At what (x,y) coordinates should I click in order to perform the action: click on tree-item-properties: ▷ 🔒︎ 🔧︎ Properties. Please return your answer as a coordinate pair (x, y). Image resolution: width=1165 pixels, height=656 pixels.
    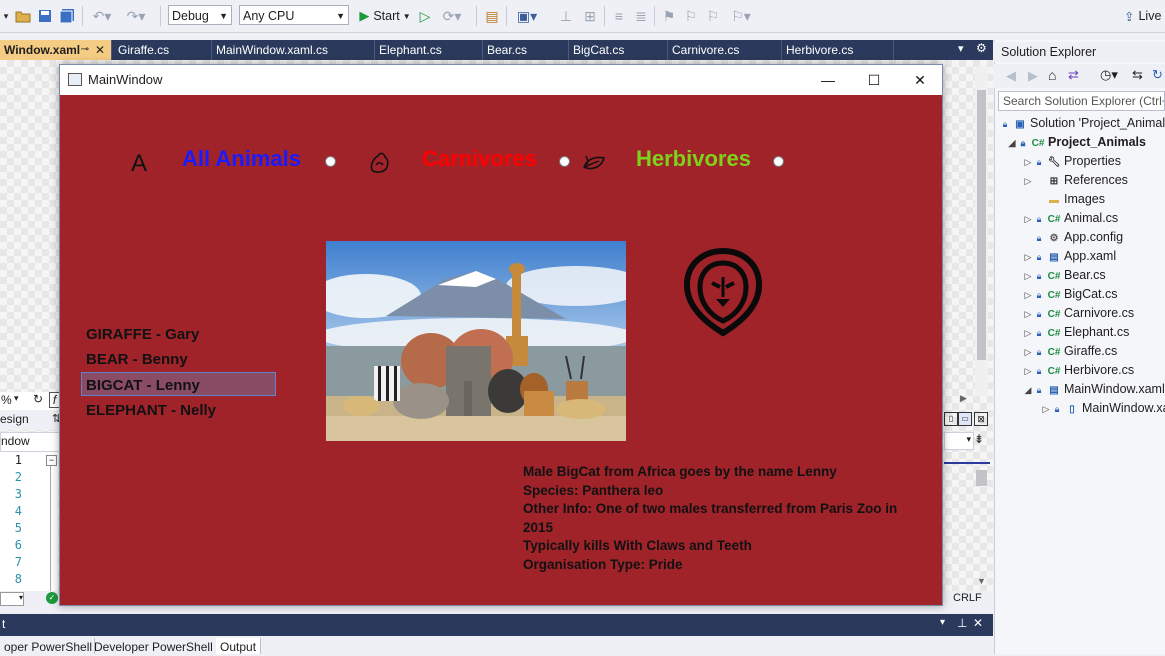
    Looking at the image, I should click on (1071, 161).